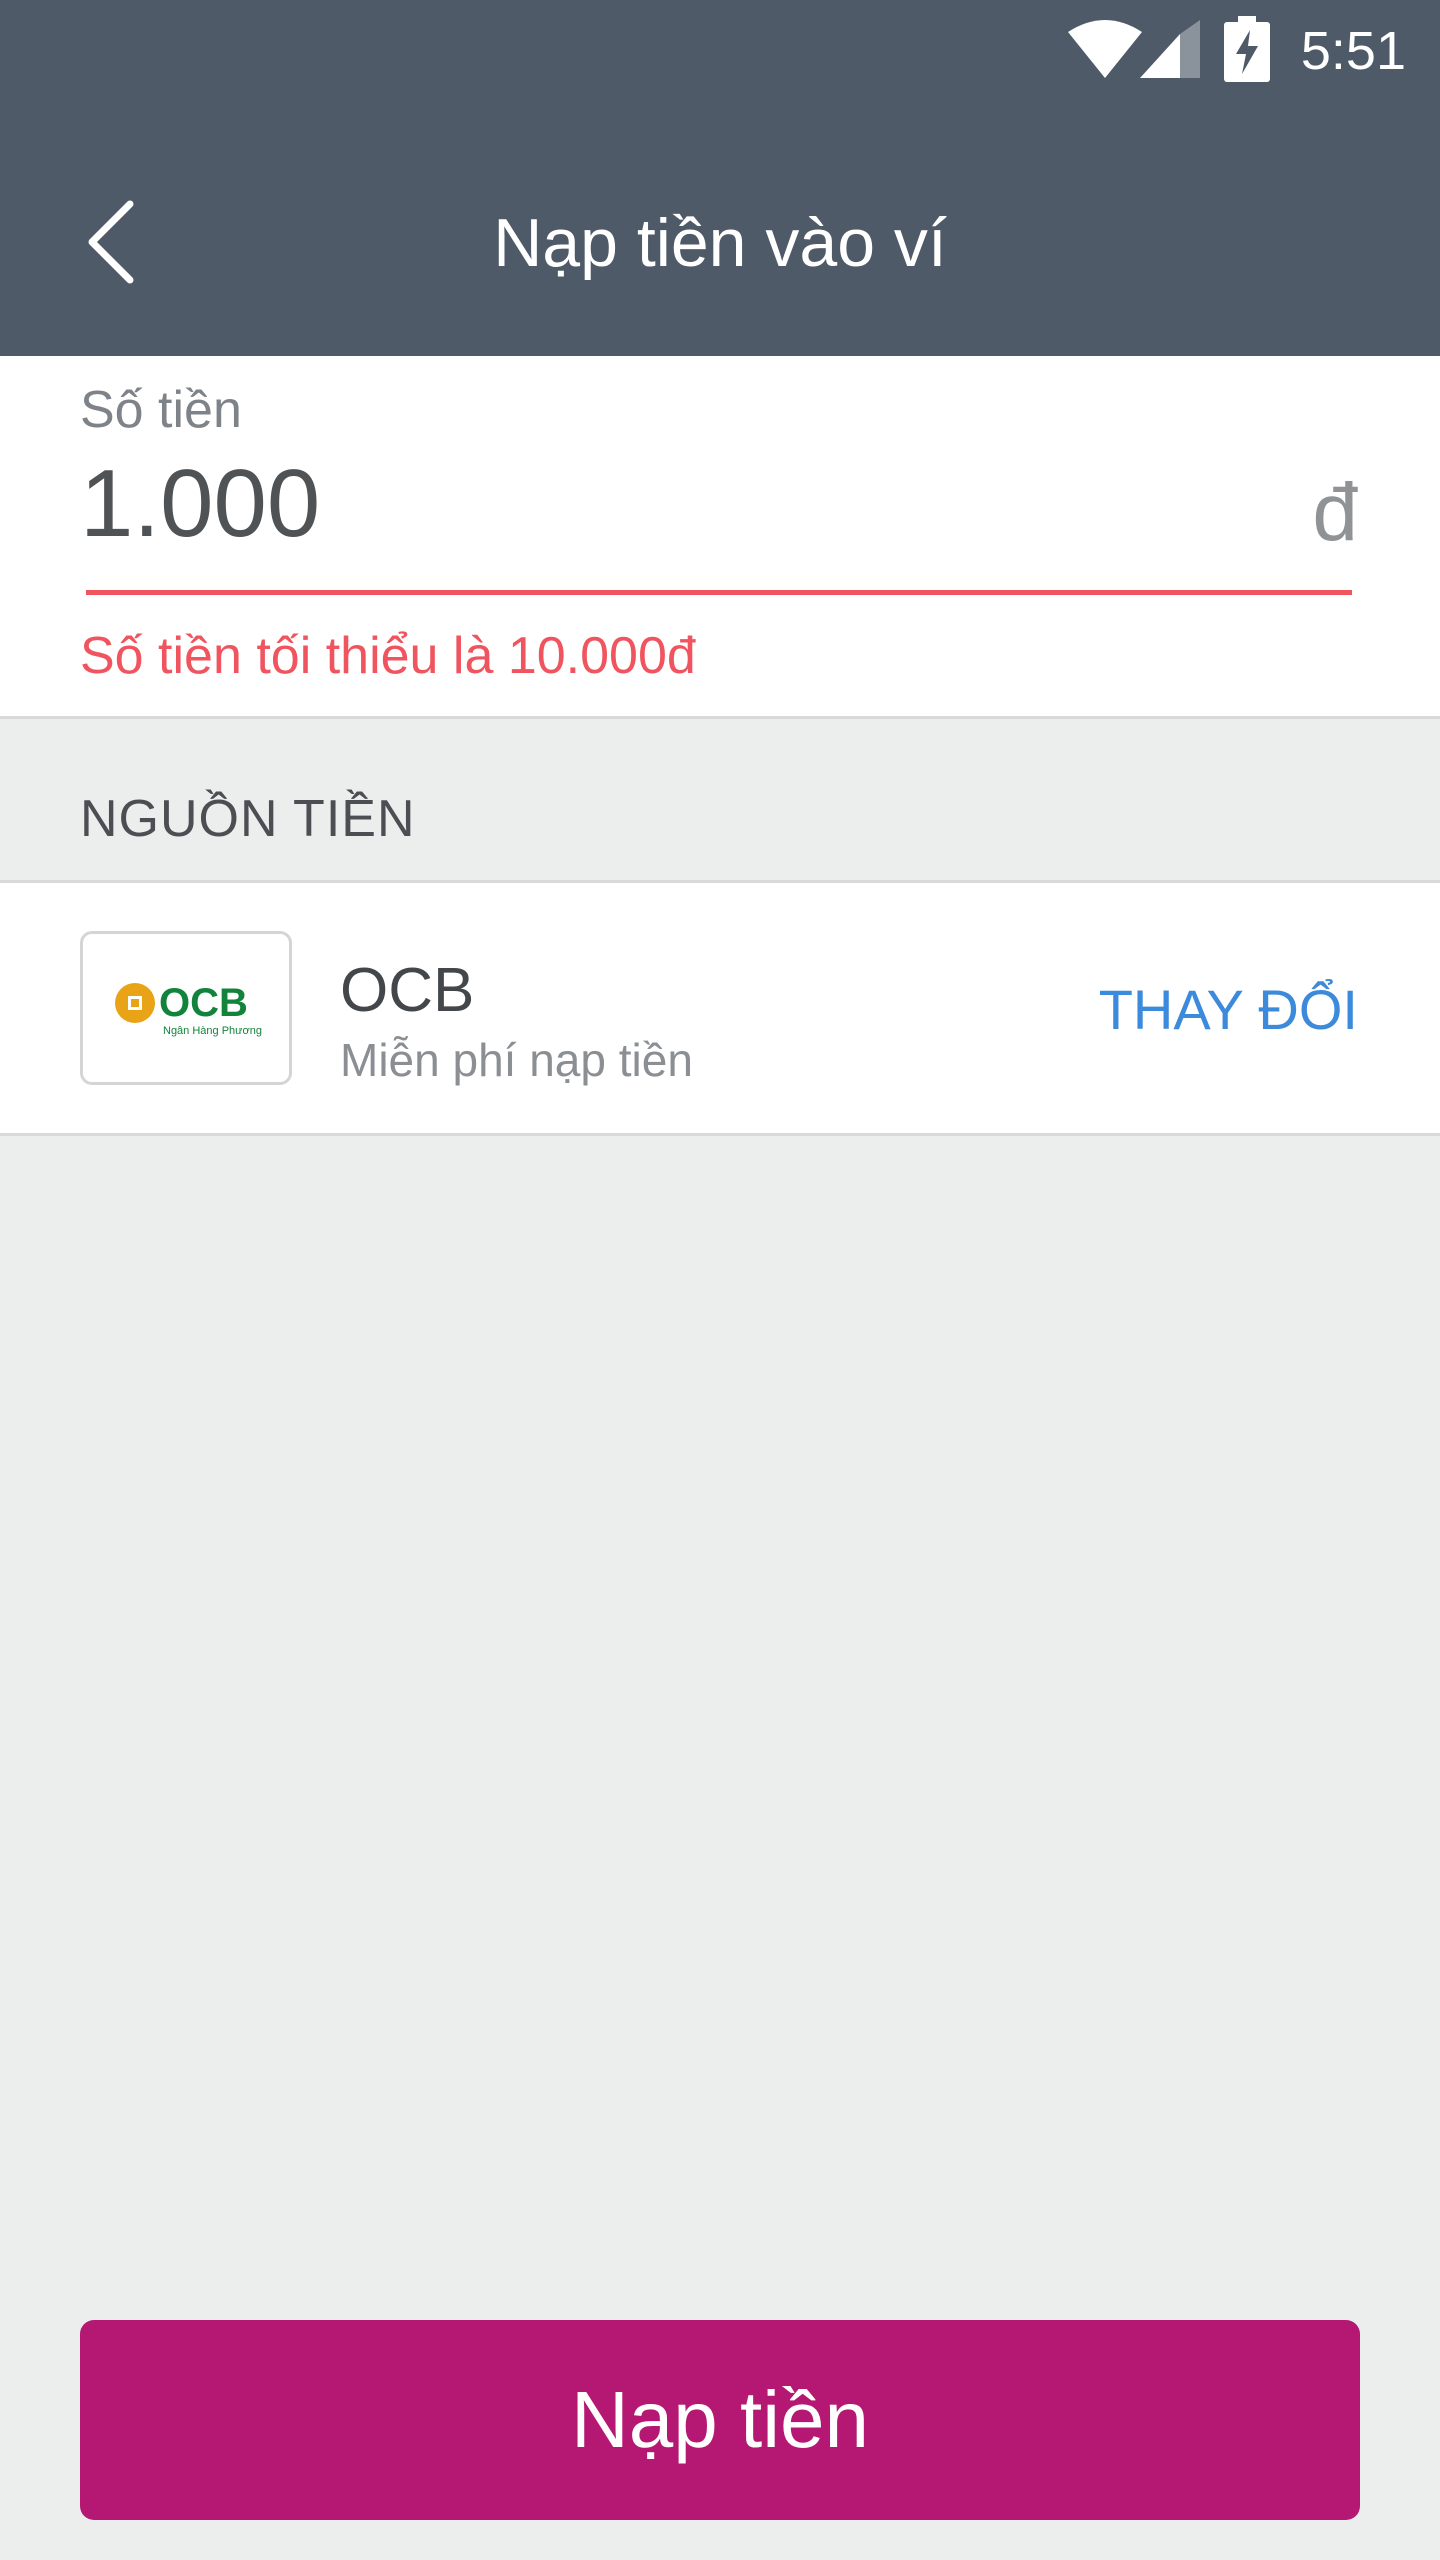 The width and height of the screenshot is (1440, 2560). I want to click on ocb-logo: OCB Ngân Hàng Phương Đông, so click(186, 1008).